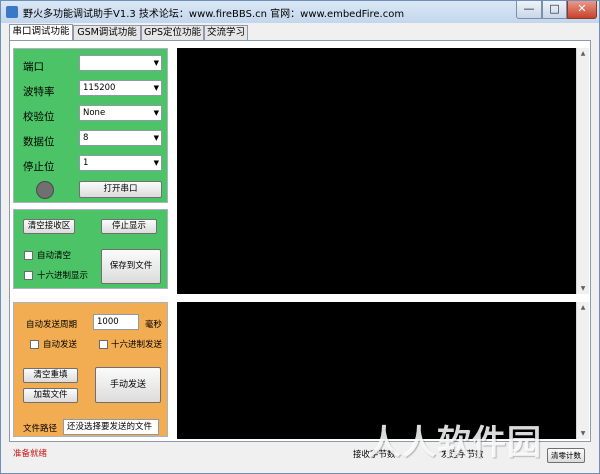 The height and width of the screenshot is (474, 600). Describe the element at coordinates (54, 256) in the screenshot. I see `auto-clear-label: 自动清空` at that location.